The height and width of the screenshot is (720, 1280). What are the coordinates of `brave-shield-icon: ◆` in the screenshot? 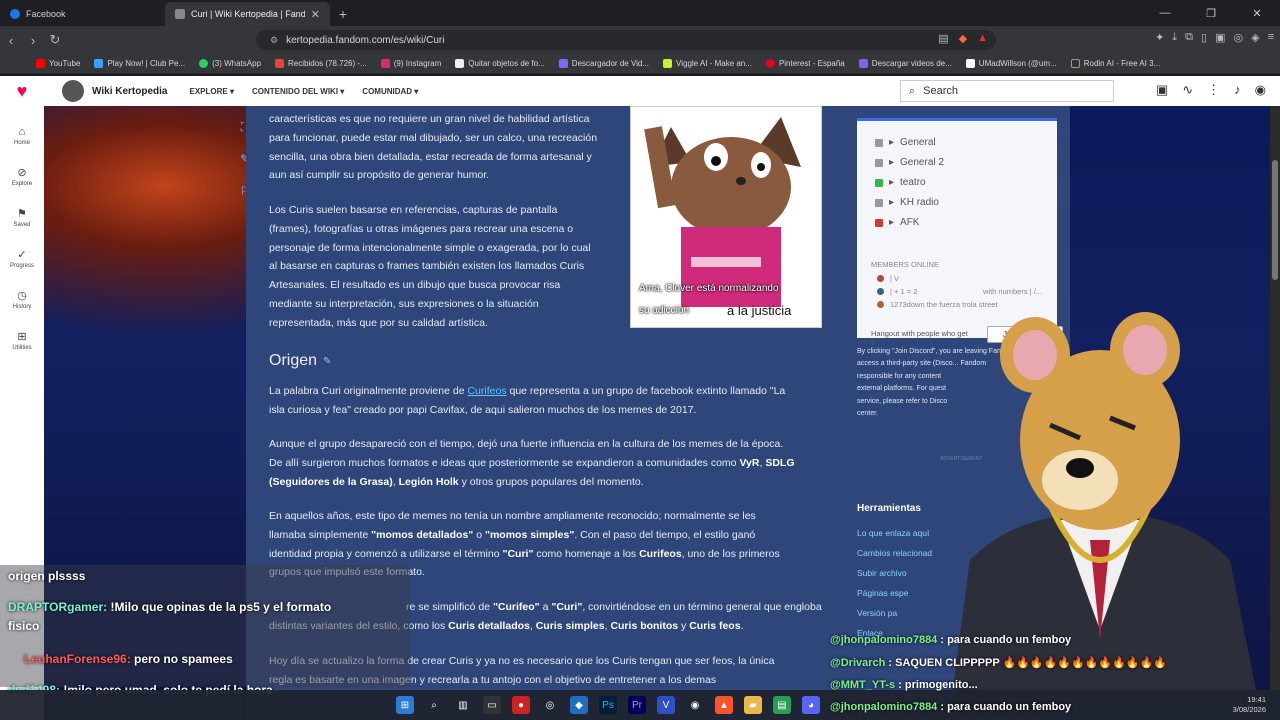 It's located at (963, 38).